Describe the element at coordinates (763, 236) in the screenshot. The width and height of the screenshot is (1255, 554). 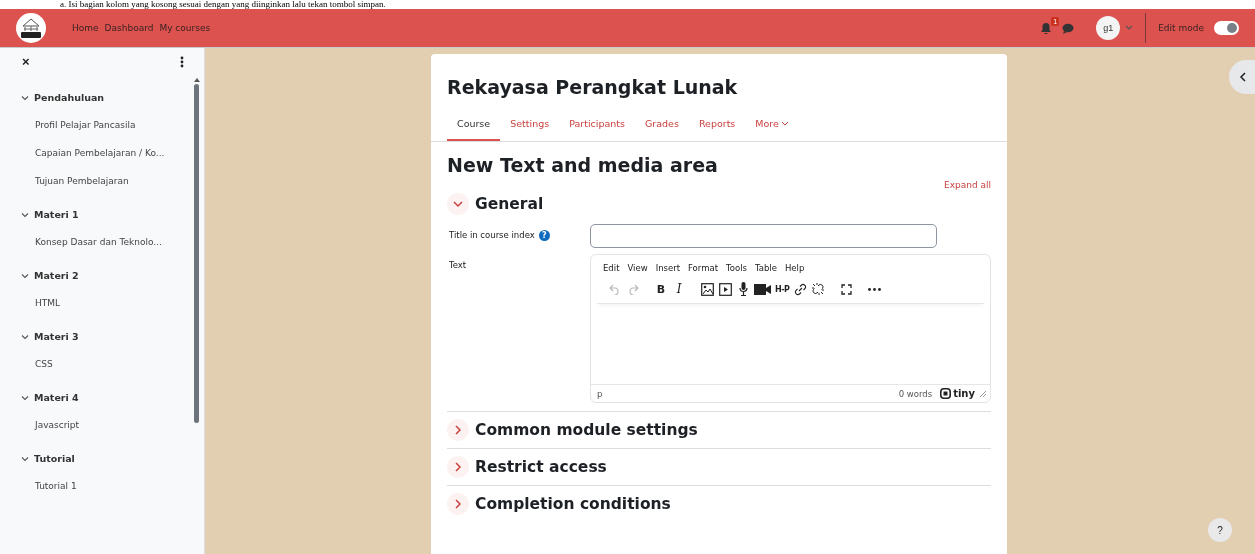
I see `text-input-field` at that location.